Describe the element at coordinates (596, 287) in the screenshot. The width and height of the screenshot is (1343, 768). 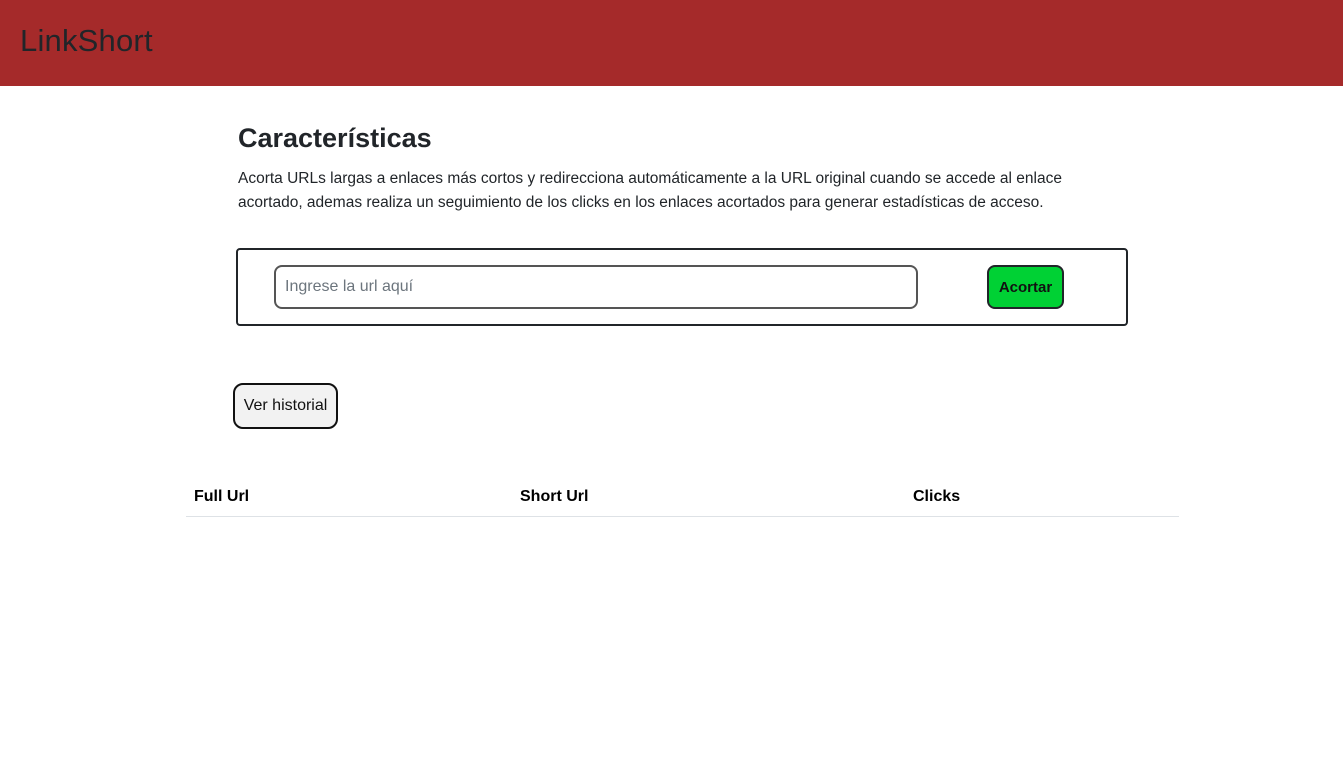
I see `url-input` at that location.